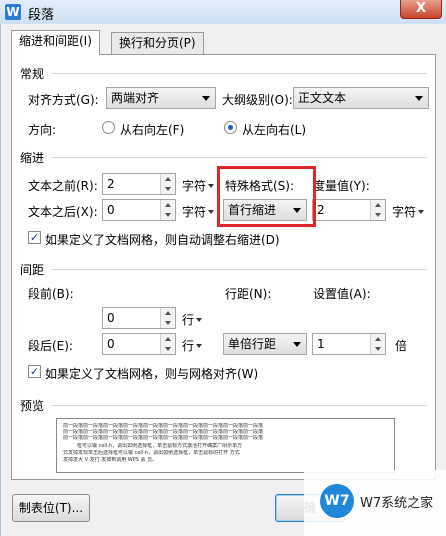  Describe the element at coordinates (397, 503) in the screenshot. I see `watermark-text: W7系统之家` at that location.